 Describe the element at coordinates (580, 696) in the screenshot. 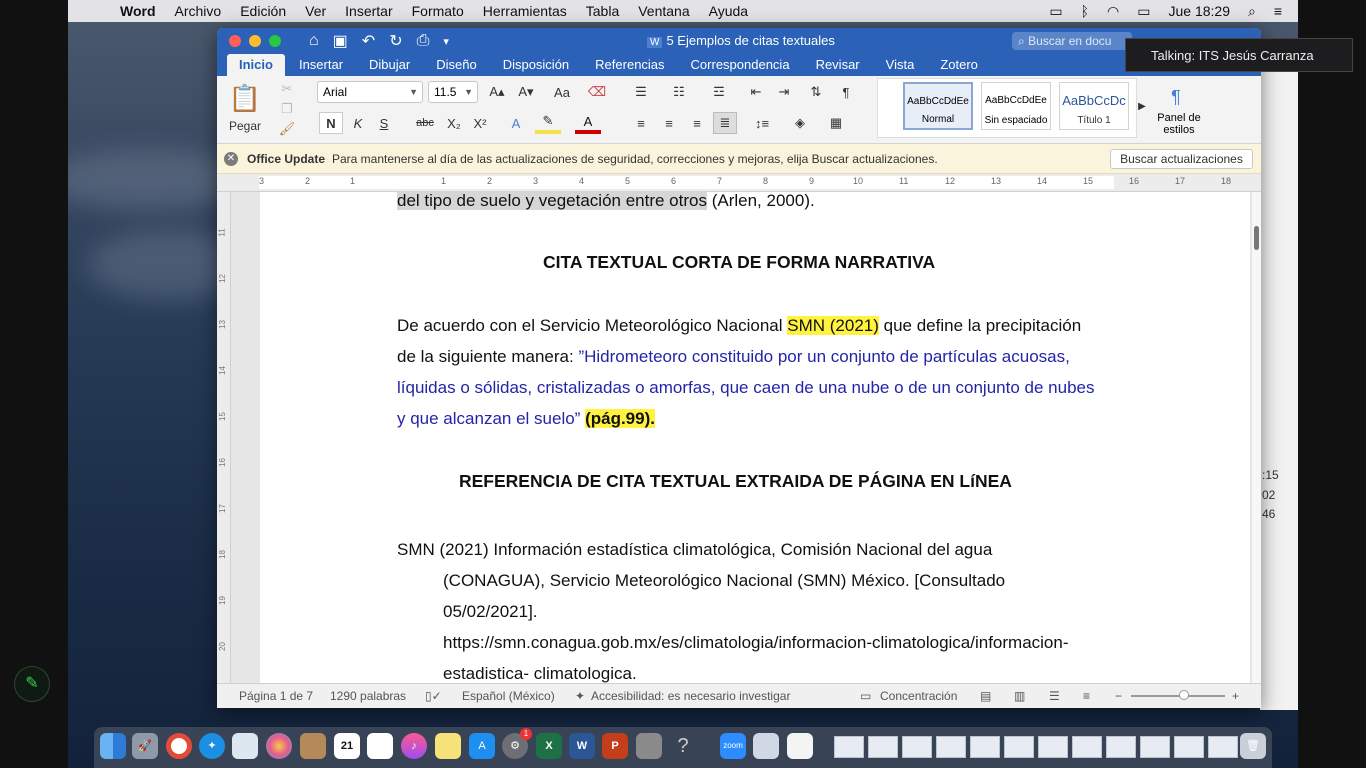

I see `accessibility-icon: ✦` at that location.